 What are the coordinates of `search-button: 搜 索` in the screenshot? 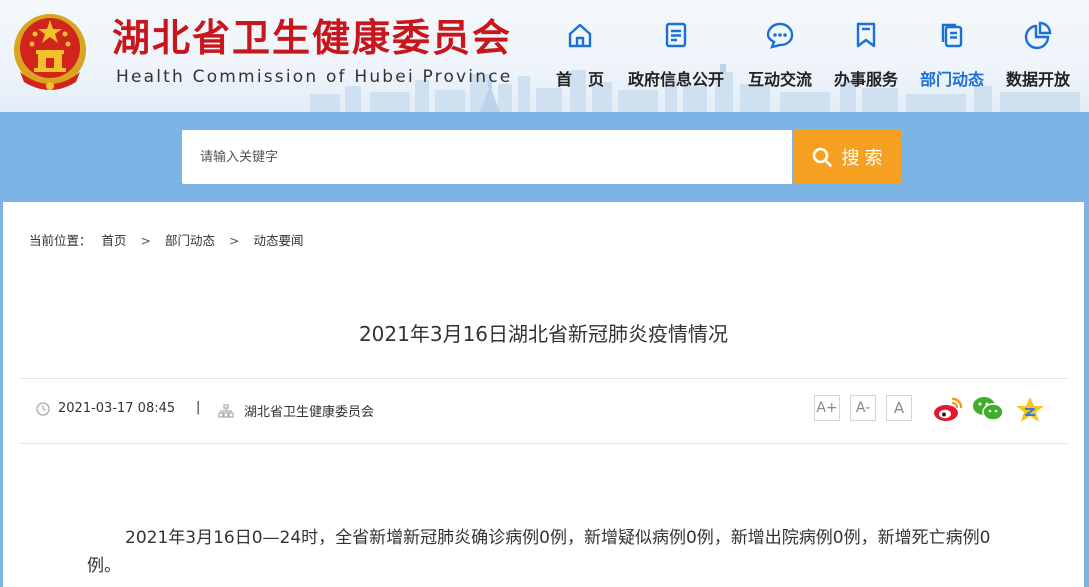 It's located at (847, 157).